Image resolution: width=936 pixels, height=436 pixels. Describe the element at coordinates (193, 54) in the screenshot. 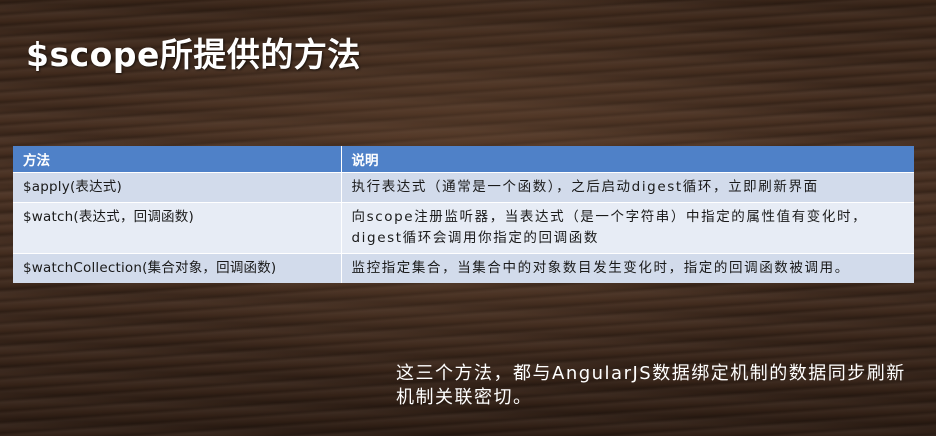

I see `slide-title: $scope所提供的方法` at that location.